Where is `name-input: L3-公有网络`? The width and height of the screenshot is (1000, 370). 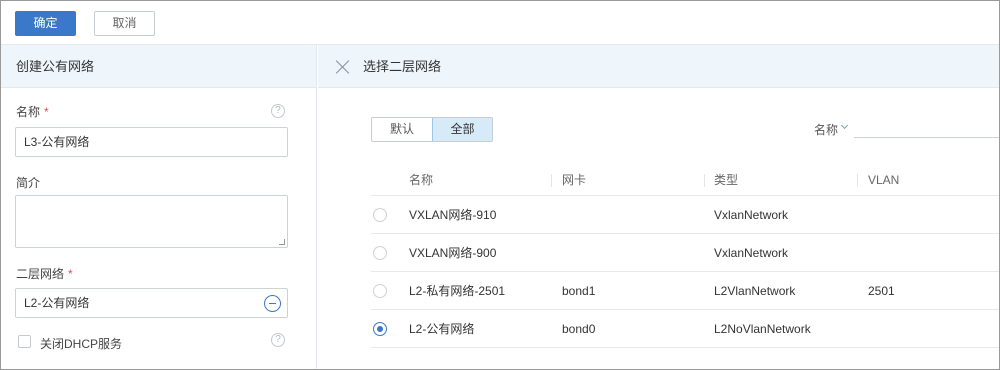
name-input: L3-公有网络 is located at coordinates (151, 142).